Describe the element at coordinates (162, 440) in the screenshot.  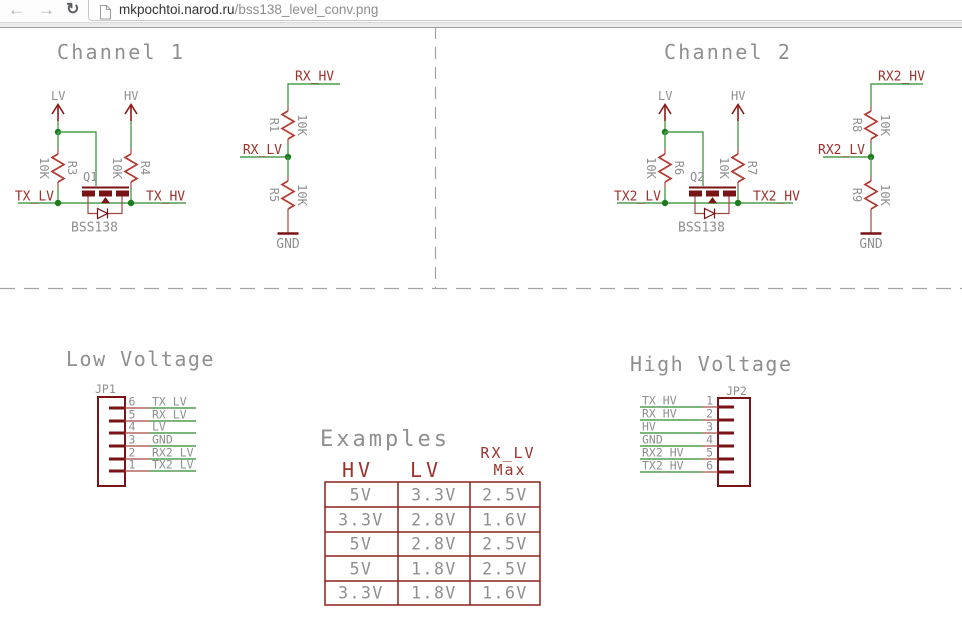
I see `pin-net-label: GND` at that location.